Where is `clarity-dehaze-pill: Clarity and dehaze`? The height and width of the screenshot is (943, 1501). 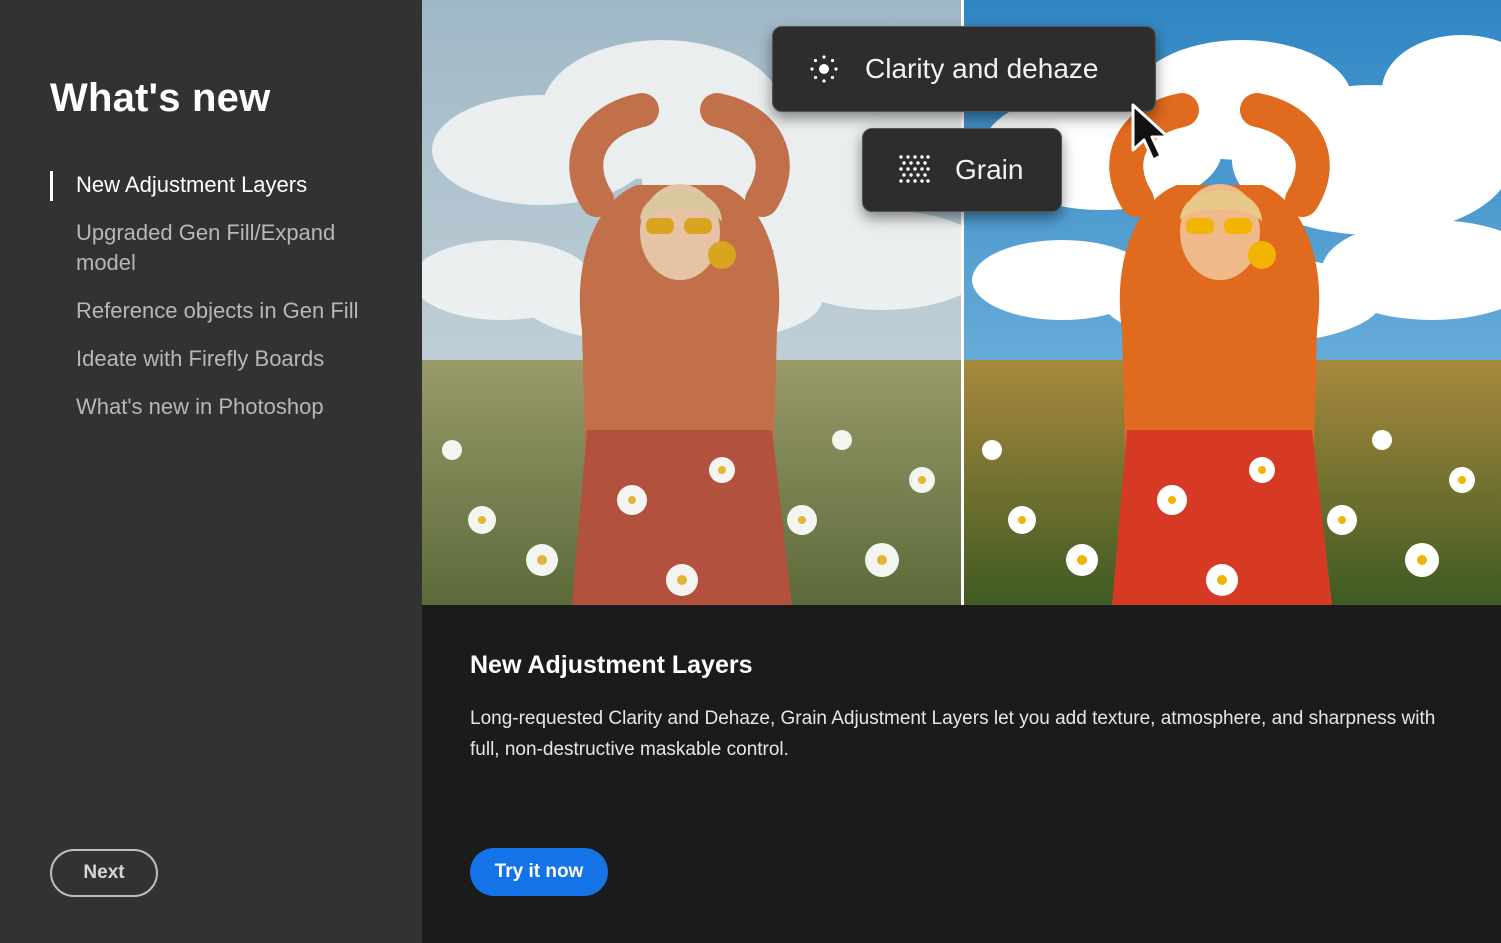
clarity-dehaze-pill: Clarity and dehaze is located at coordinates (964, 69).